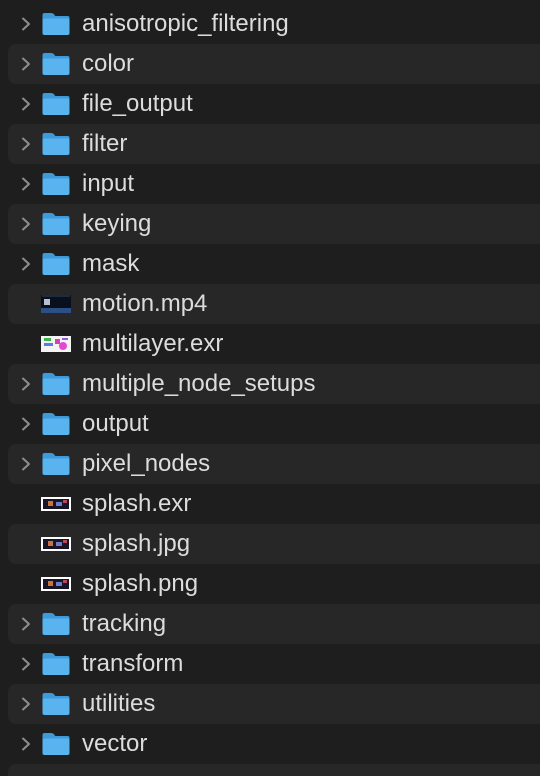 The height and width of the screenshot is (776, 540). I want to click on item-name: output, so click(115, 423).